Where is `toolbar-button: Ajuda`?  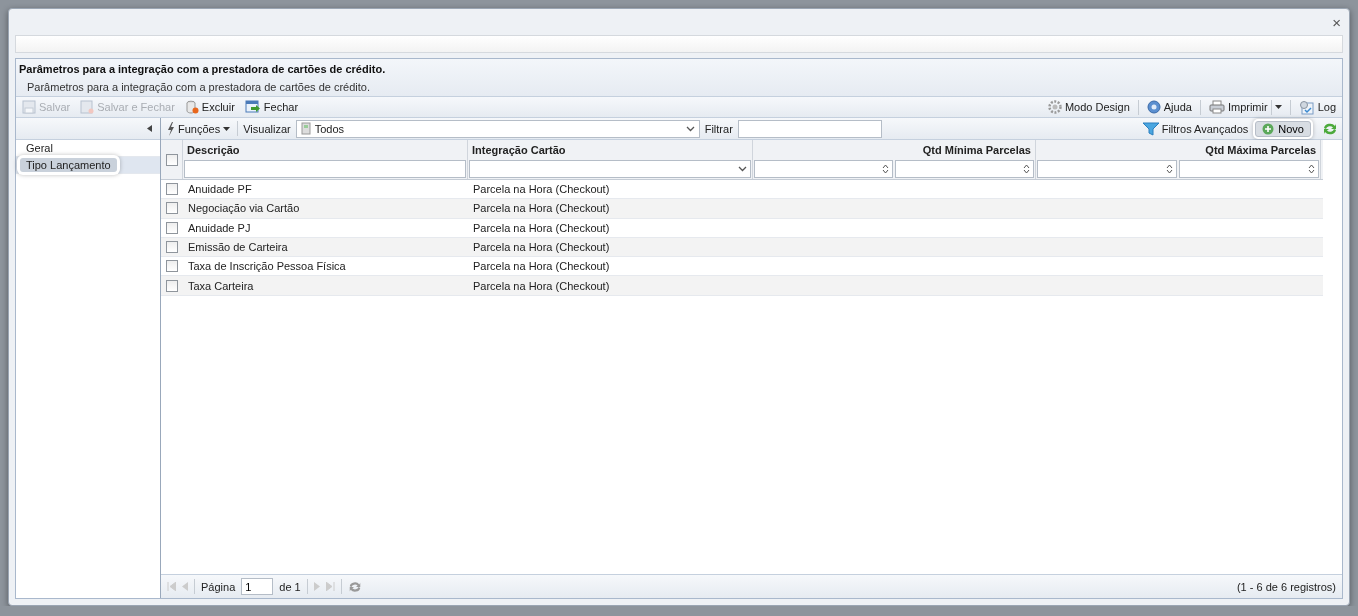
toolbar-button: Ajuda is located at coordinates (1169, 107).